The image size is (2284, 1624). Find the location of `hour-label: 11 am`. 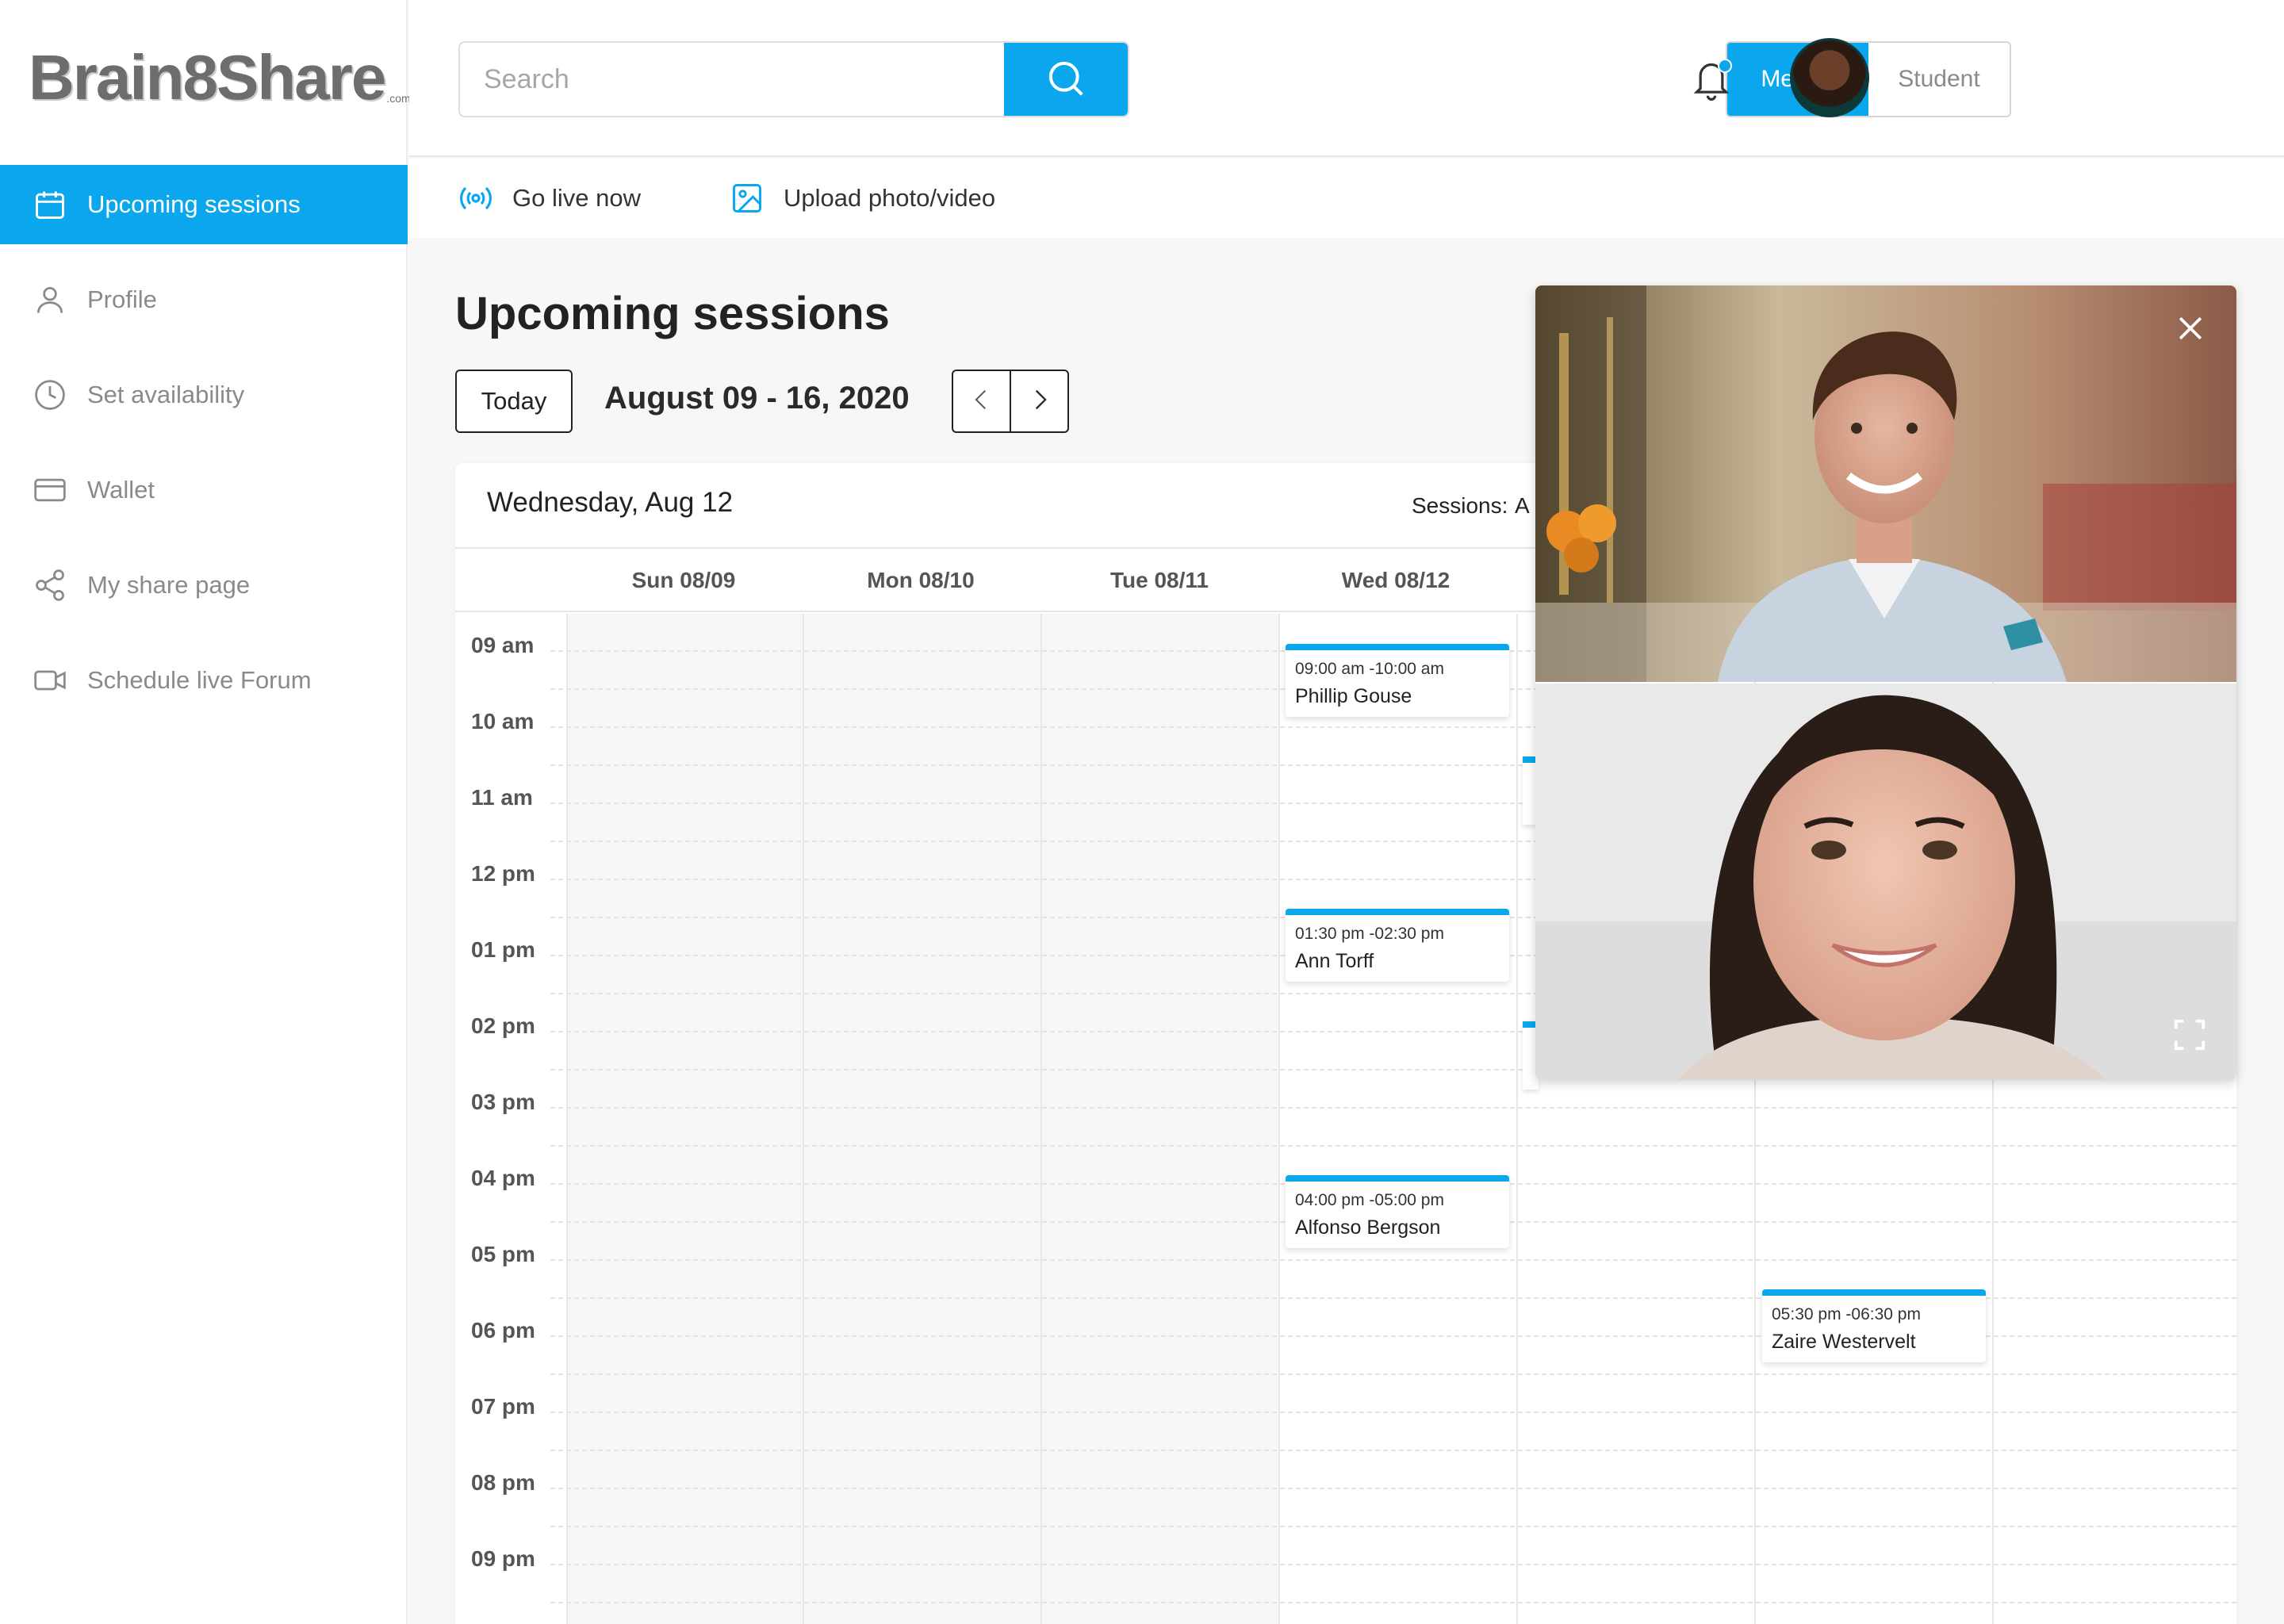

hour-label: 11 am is located at coordinates (502, 797).